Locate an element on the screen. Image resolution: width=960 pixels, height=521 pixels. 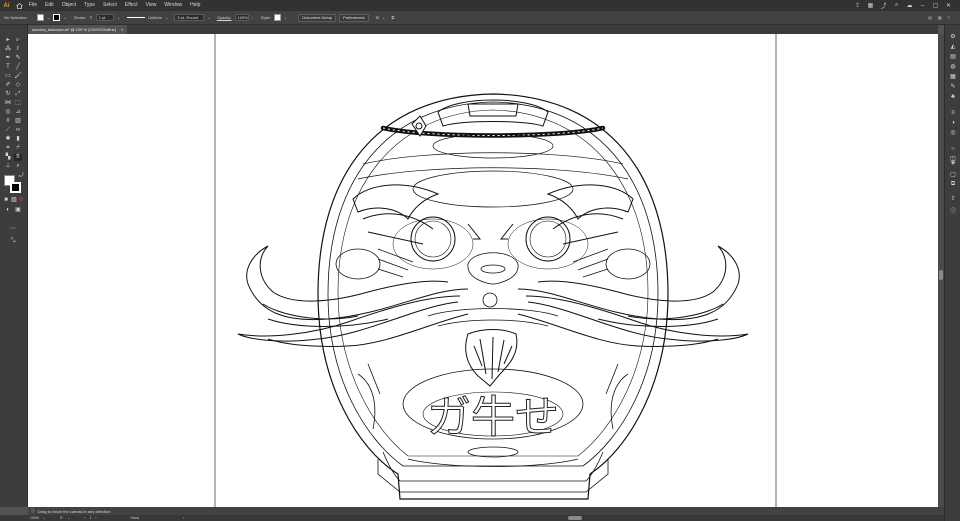
lasso-icon: ℓ is located at coordinates (18, 49).